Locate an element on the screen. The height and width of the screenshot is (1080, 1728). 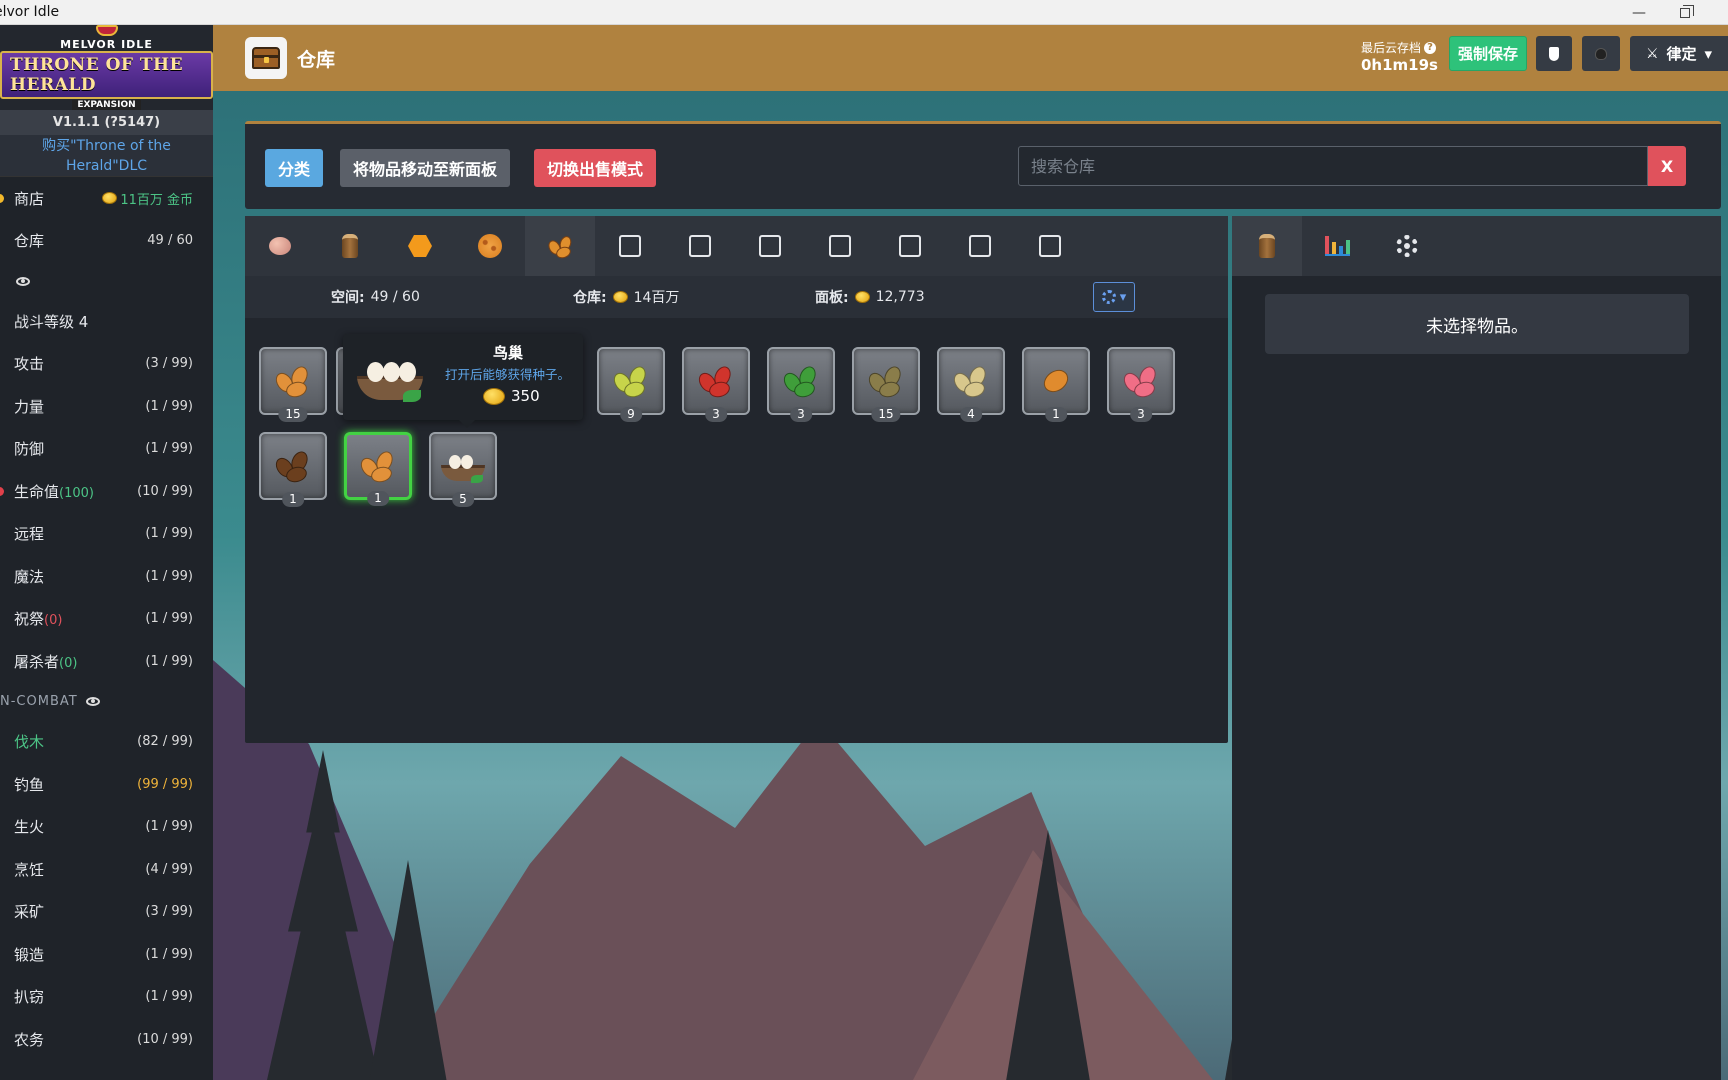
clear-search-button: X is located at coordinates (1667, 166).